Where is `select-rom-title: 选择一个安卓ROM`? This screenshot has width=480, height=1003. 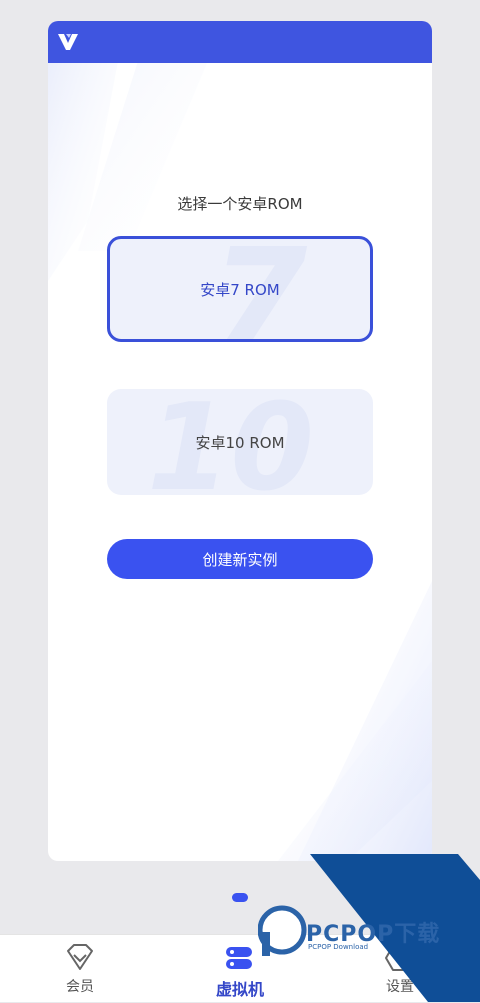 select-rom-title: 选择一个安卓ROM is located at coordinates (240, 204).